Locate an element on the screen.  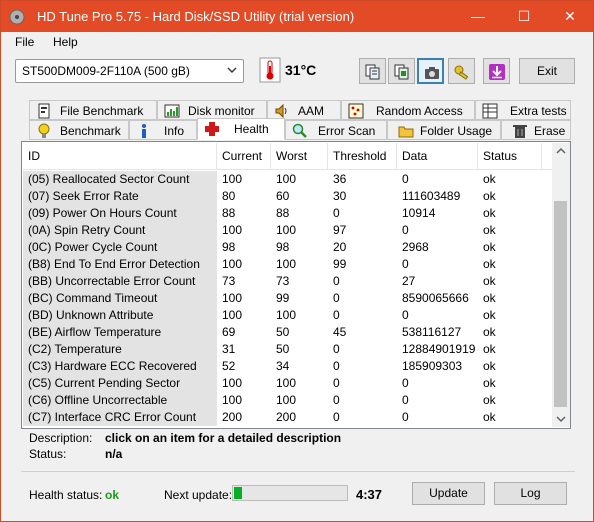
next-update-label: Next update: is located at coordinates (198, 495).